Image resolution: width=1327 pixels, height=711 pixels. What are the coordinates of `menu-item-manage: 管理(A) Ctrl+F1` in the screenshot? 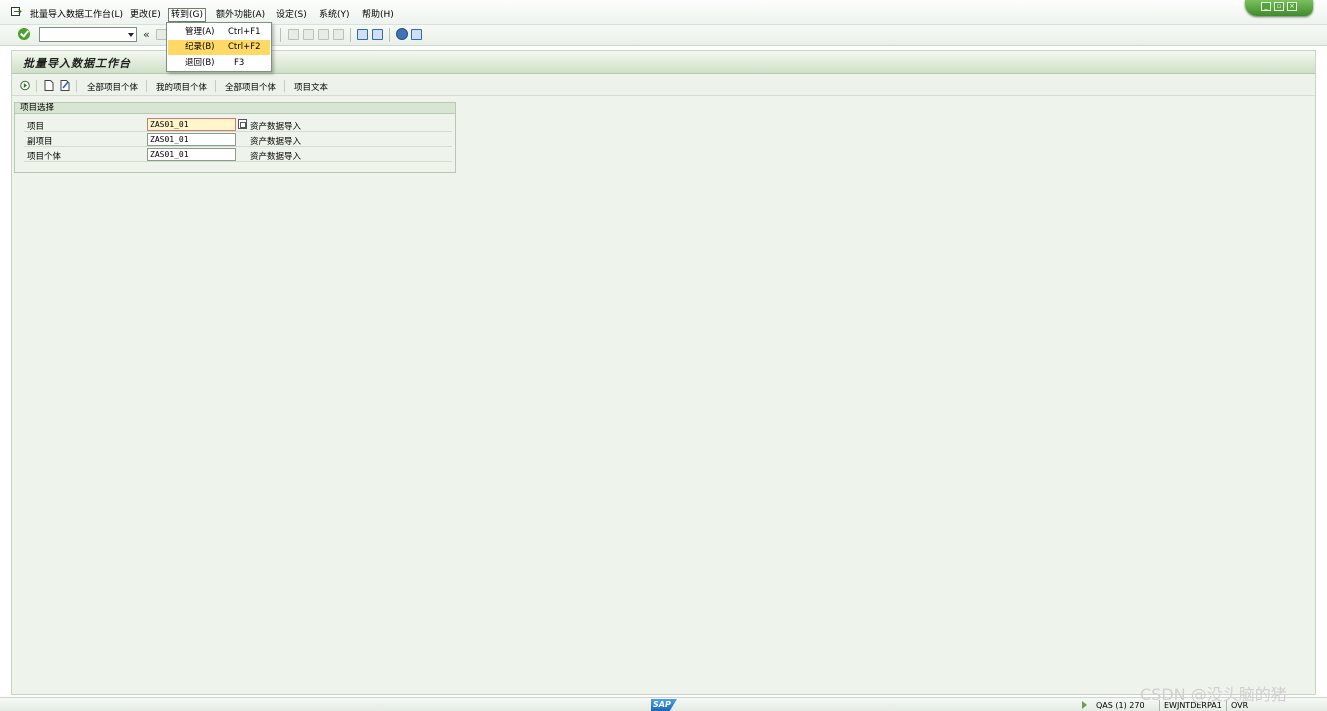 It's located at (219, 32).